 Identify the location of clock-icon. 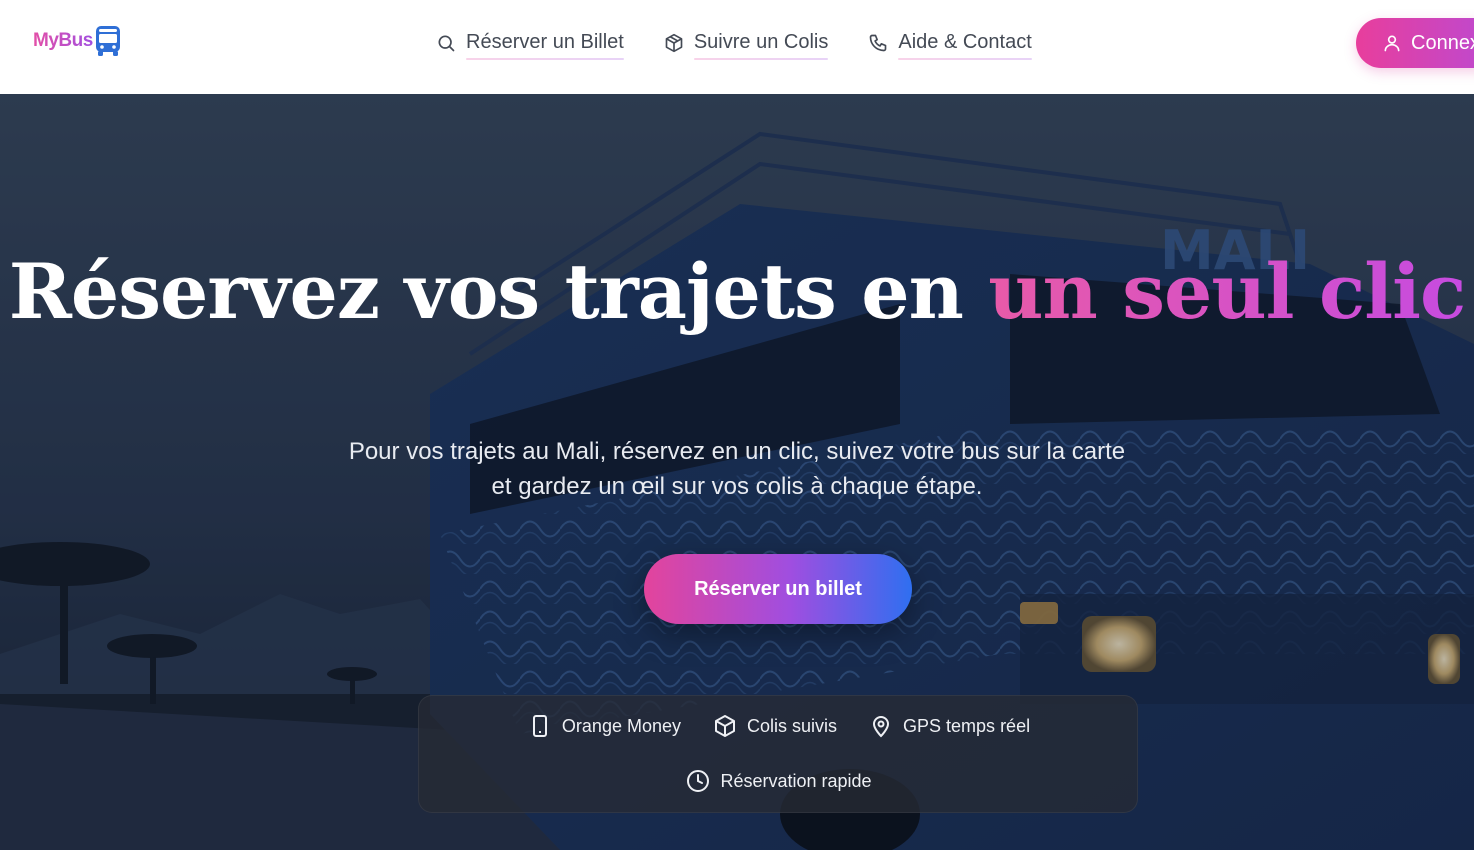
(698, 781).